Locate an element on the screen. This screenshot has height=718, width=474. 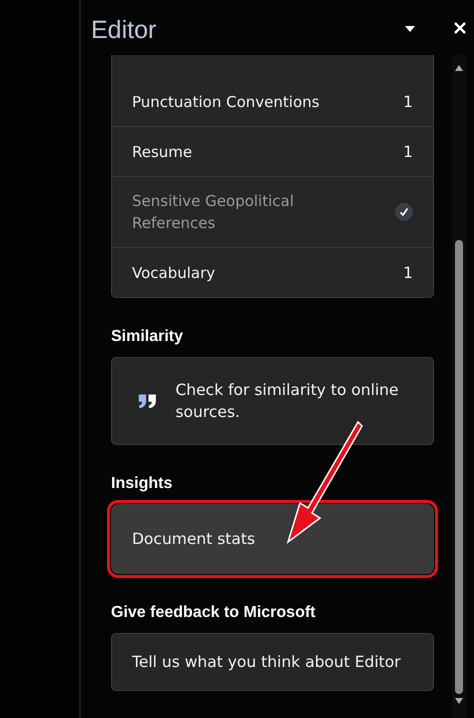
caret-icon is located at coordinates (410, 28).